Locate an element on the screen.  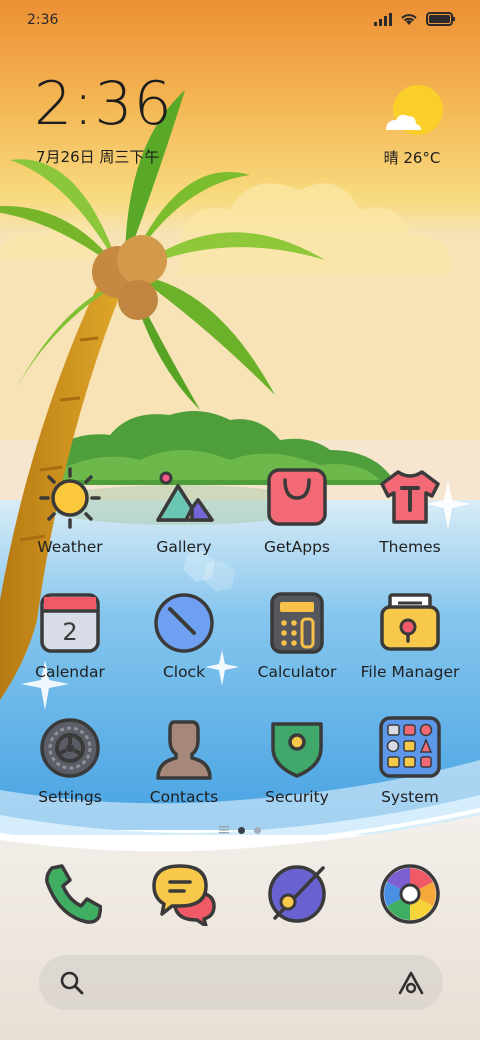
app-calculator: Calculator is located at coordinates (297, 636).